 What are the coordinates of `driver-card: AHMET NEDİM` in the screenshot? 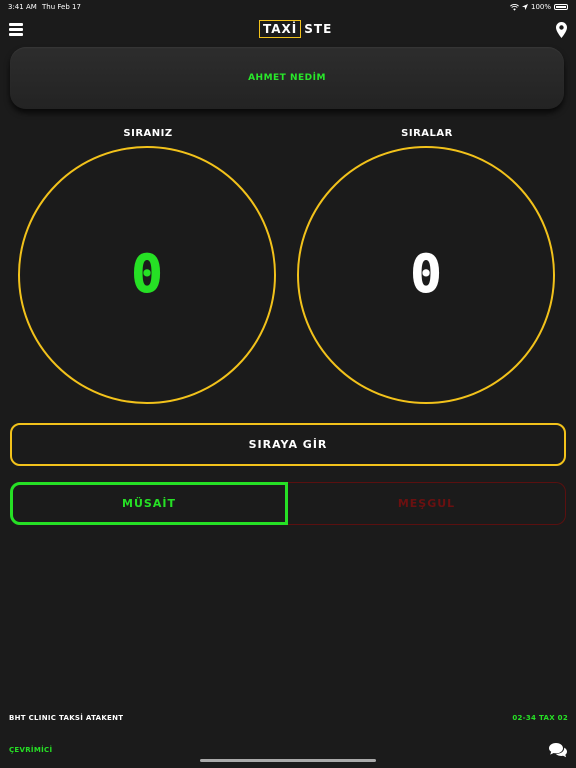 It's located at (287, 78).